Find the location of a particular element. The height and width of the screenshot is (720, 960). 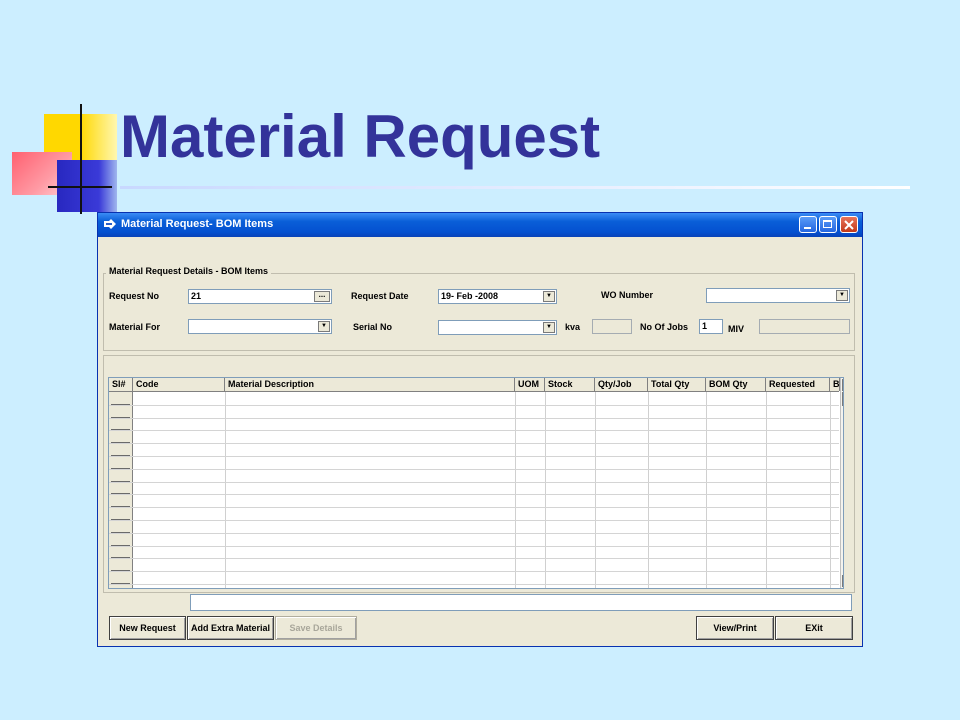

serial-no-combo: ▼ is located at coordinates (497, 327).